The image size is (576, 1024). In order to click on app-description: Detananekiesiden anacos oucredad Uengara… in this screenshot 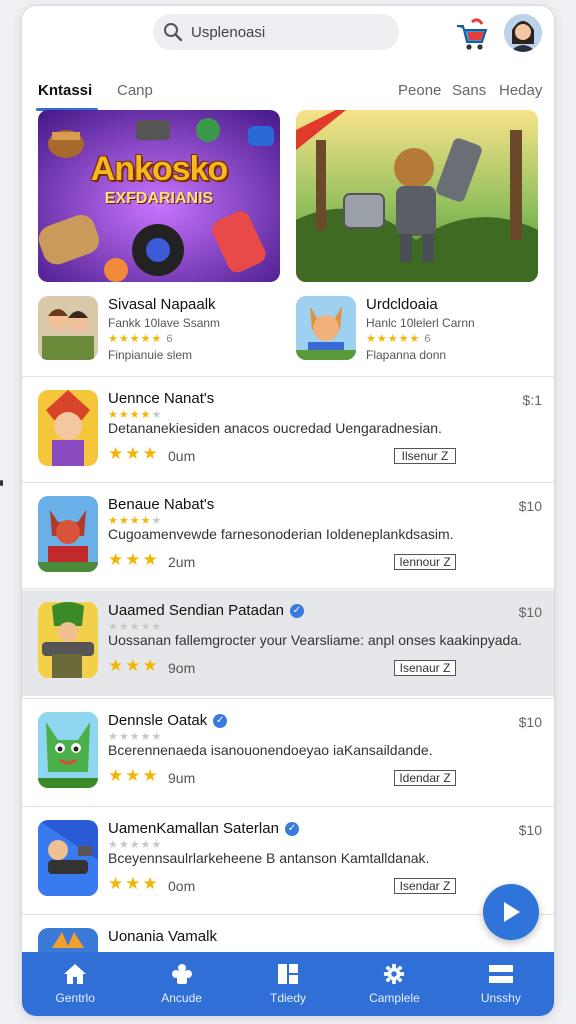, I will do `click(275, 428)`.